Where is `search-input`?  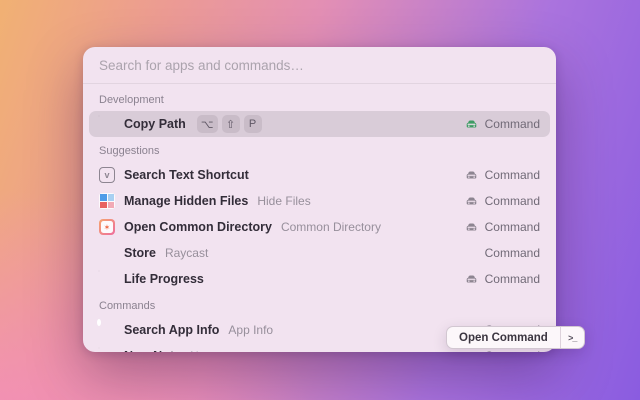
search-input is located at coordinates (319, 65).